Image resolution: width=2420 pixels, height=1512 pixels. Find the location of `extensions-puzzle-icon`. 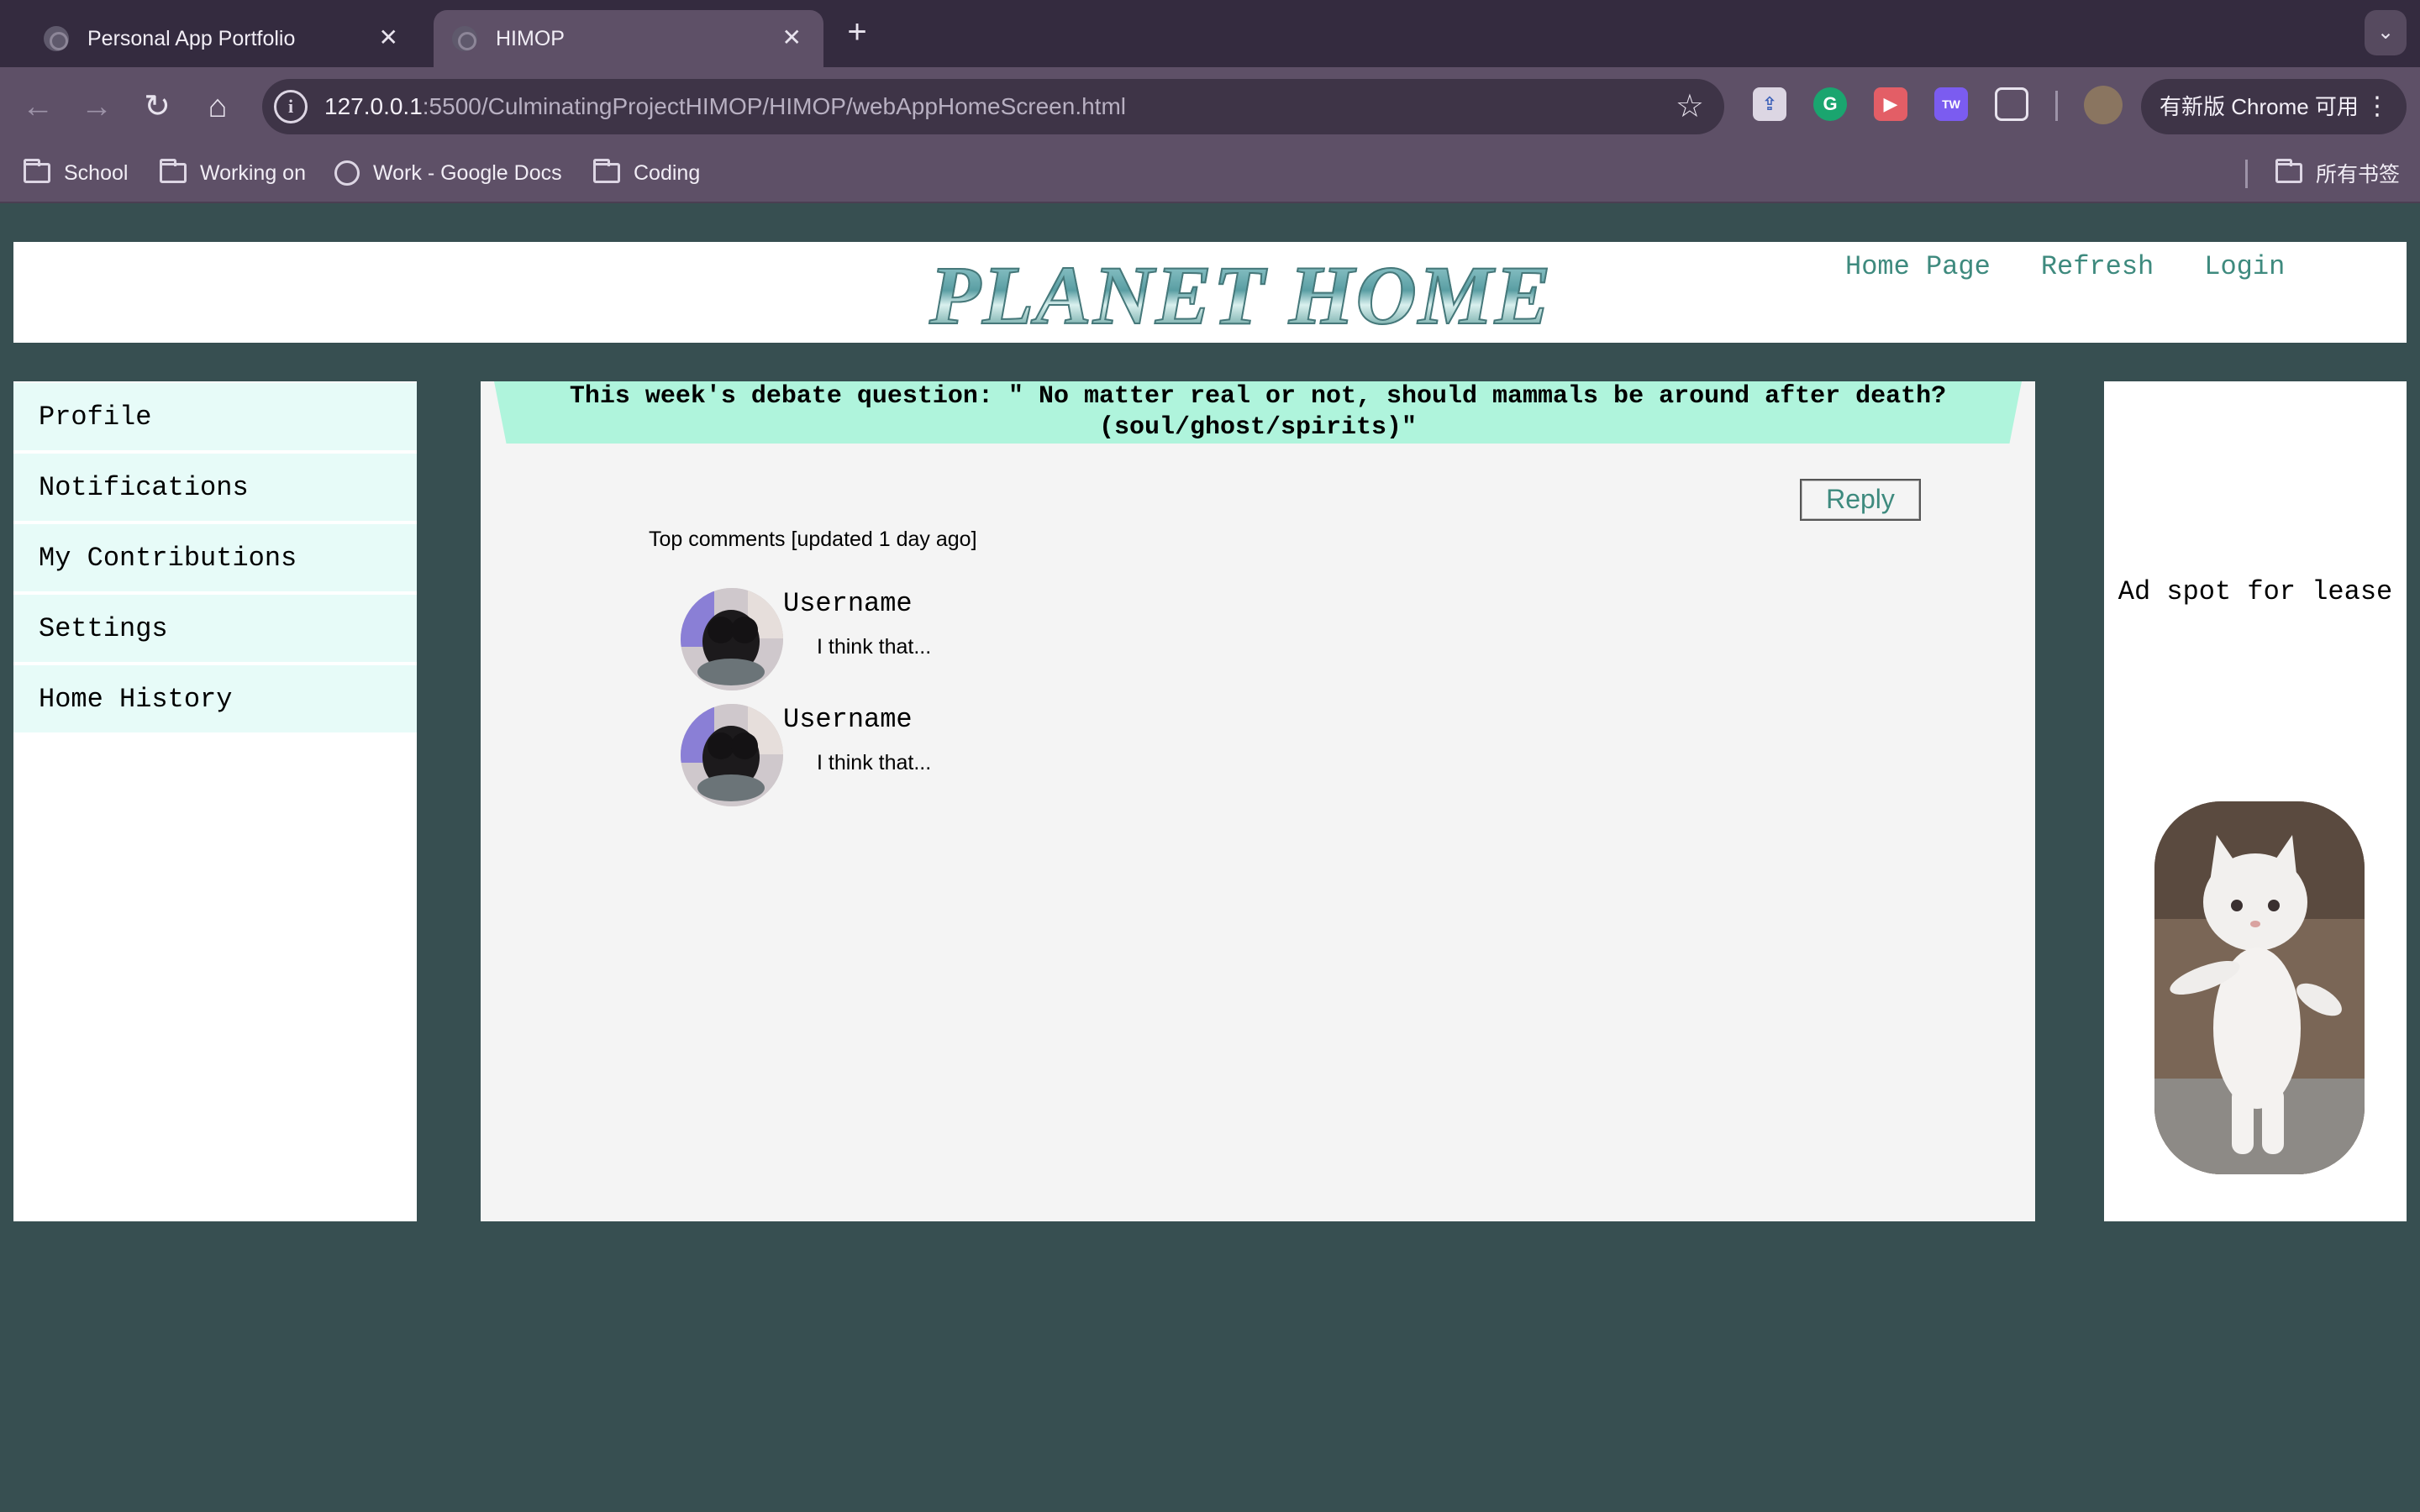

extensions-puzzle-icon is located at coordinates (2011, 104).